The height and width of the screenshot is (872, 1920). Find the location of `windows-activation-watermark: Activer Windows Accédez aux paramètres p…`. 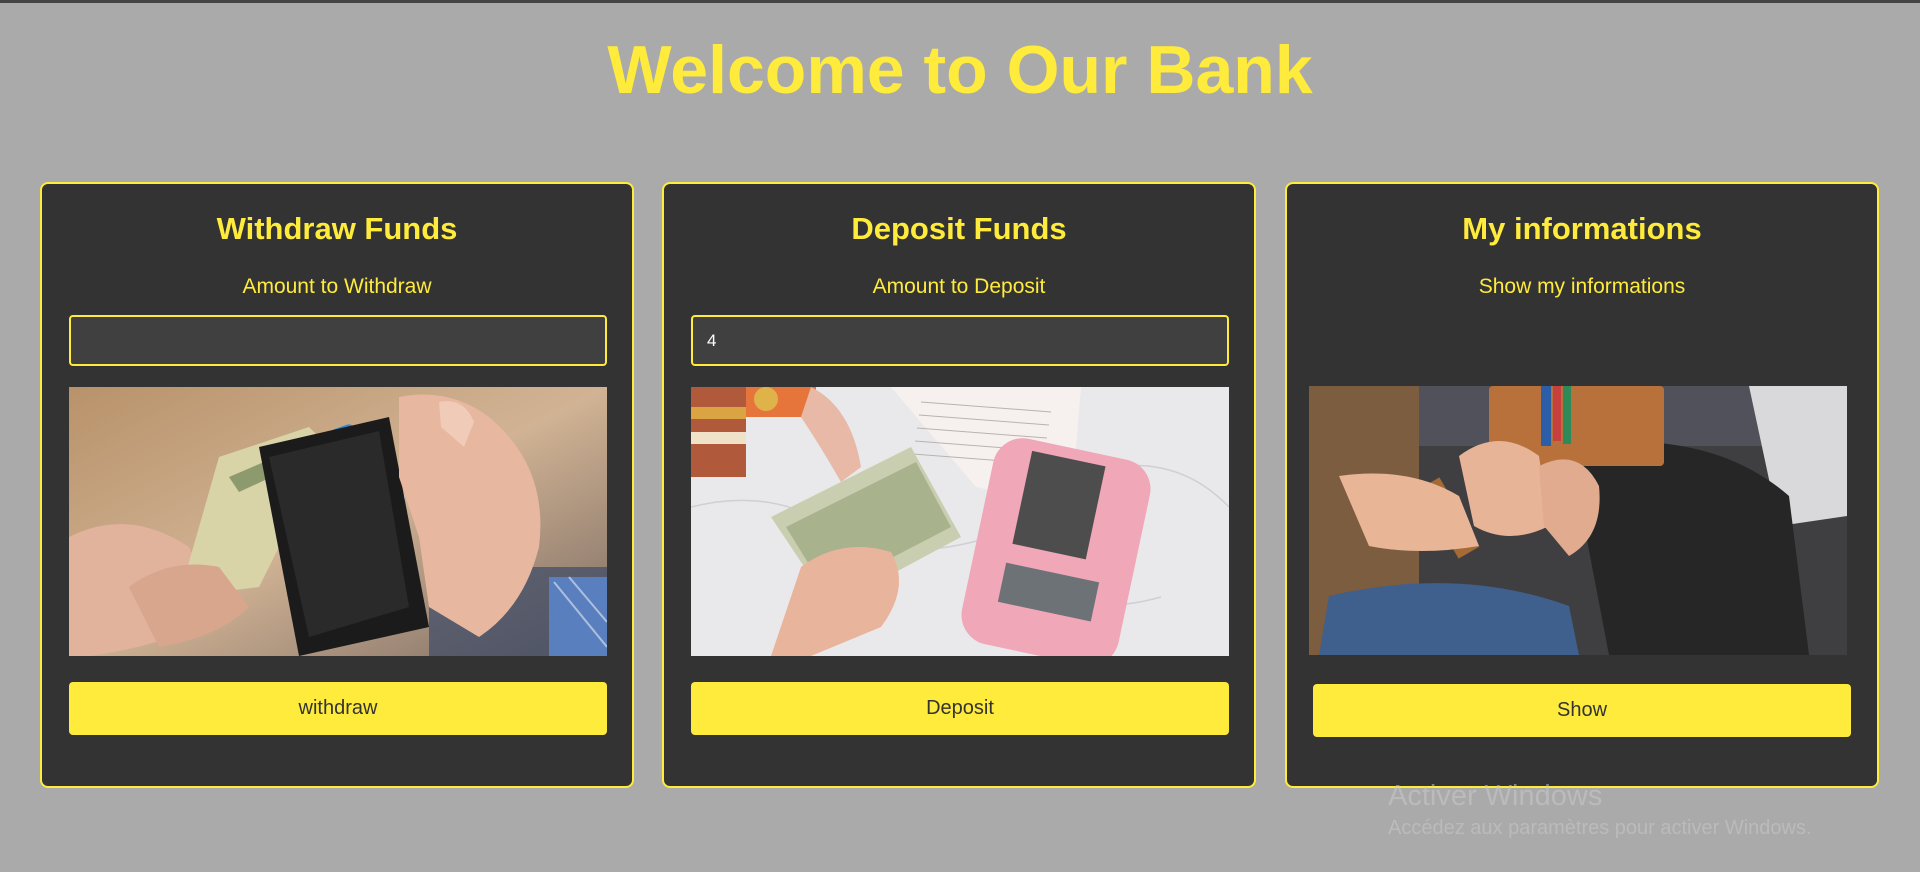

windows-activation-watermark: Activer Windows Accédez aux paramètres p… is located at coordinates (1600, 810).